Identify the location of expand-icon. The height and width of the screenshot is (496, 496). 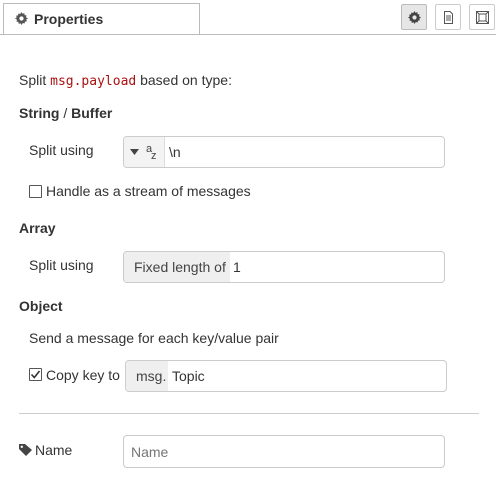
(482, 17).